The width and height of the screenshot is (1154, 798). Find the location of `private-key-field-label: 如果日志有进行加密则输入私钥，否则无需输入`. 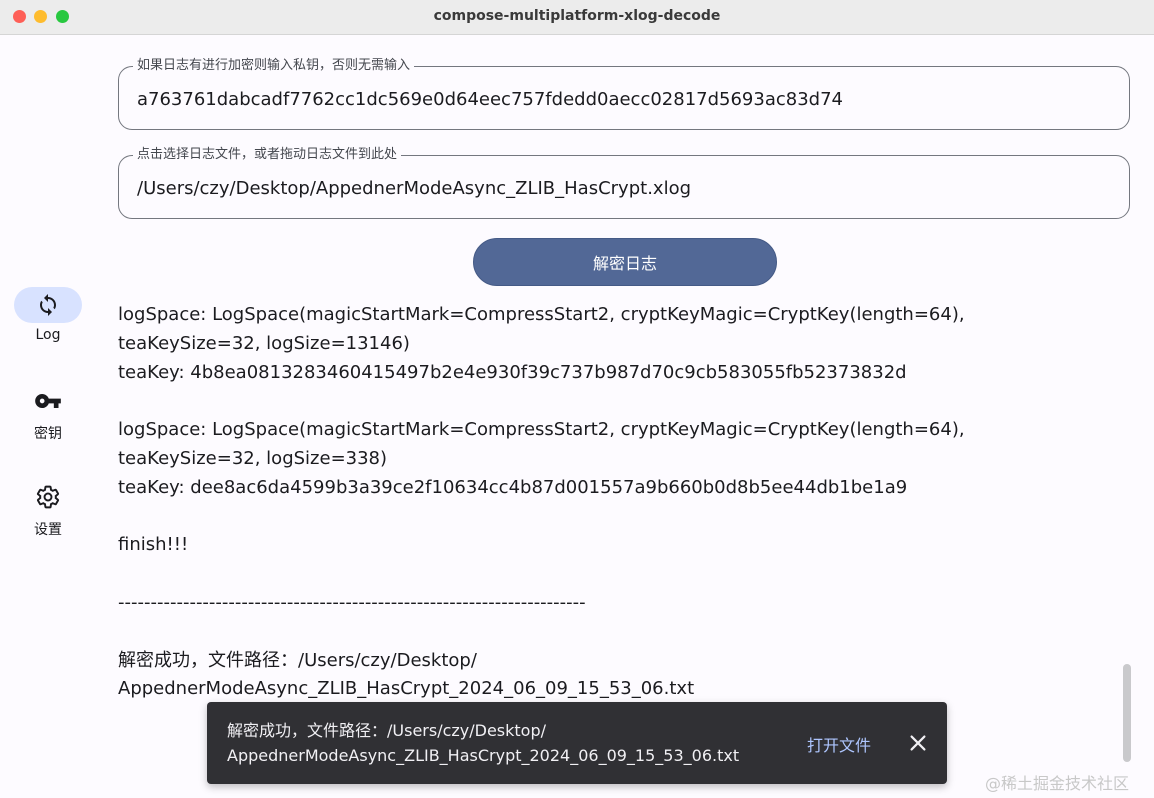

private-key-field-label: 如果日志有进行加密则输入私钥，否则无需输入 is located at coordinates (274, 66).